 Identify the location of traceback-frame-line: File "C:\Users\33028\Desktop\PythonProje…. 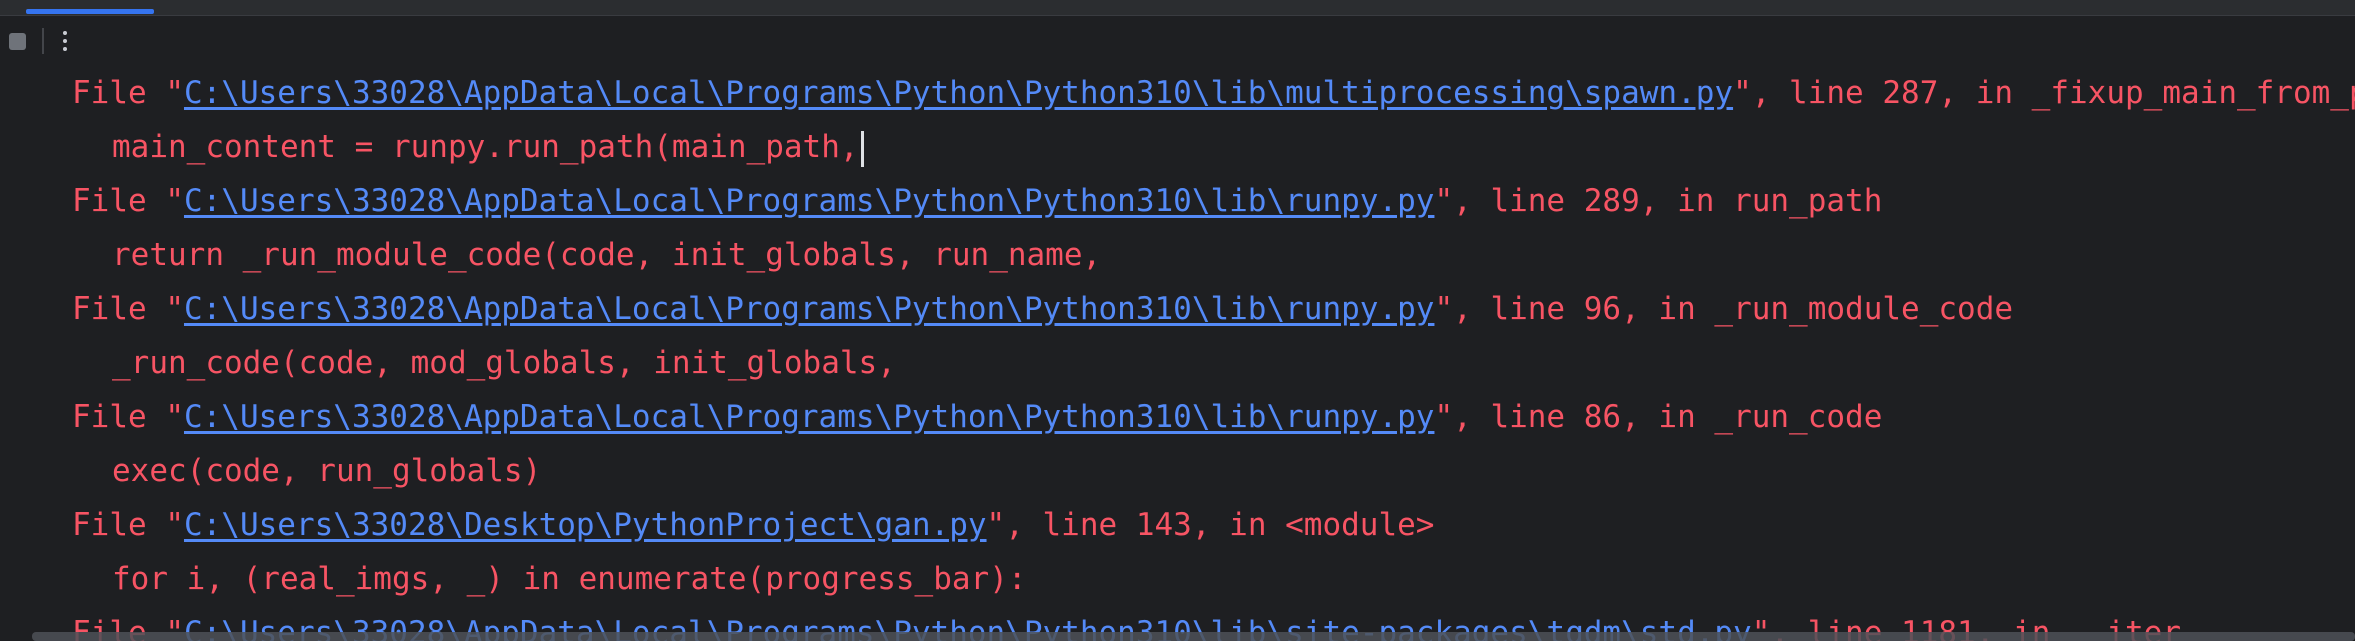
(717, 525).